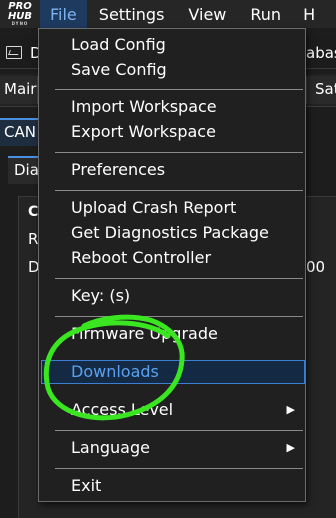  What do you see at coordinates (23, 170) in the screenshot?
I see `tab-diagnostics: Dia` at bounding box center [23, 170].